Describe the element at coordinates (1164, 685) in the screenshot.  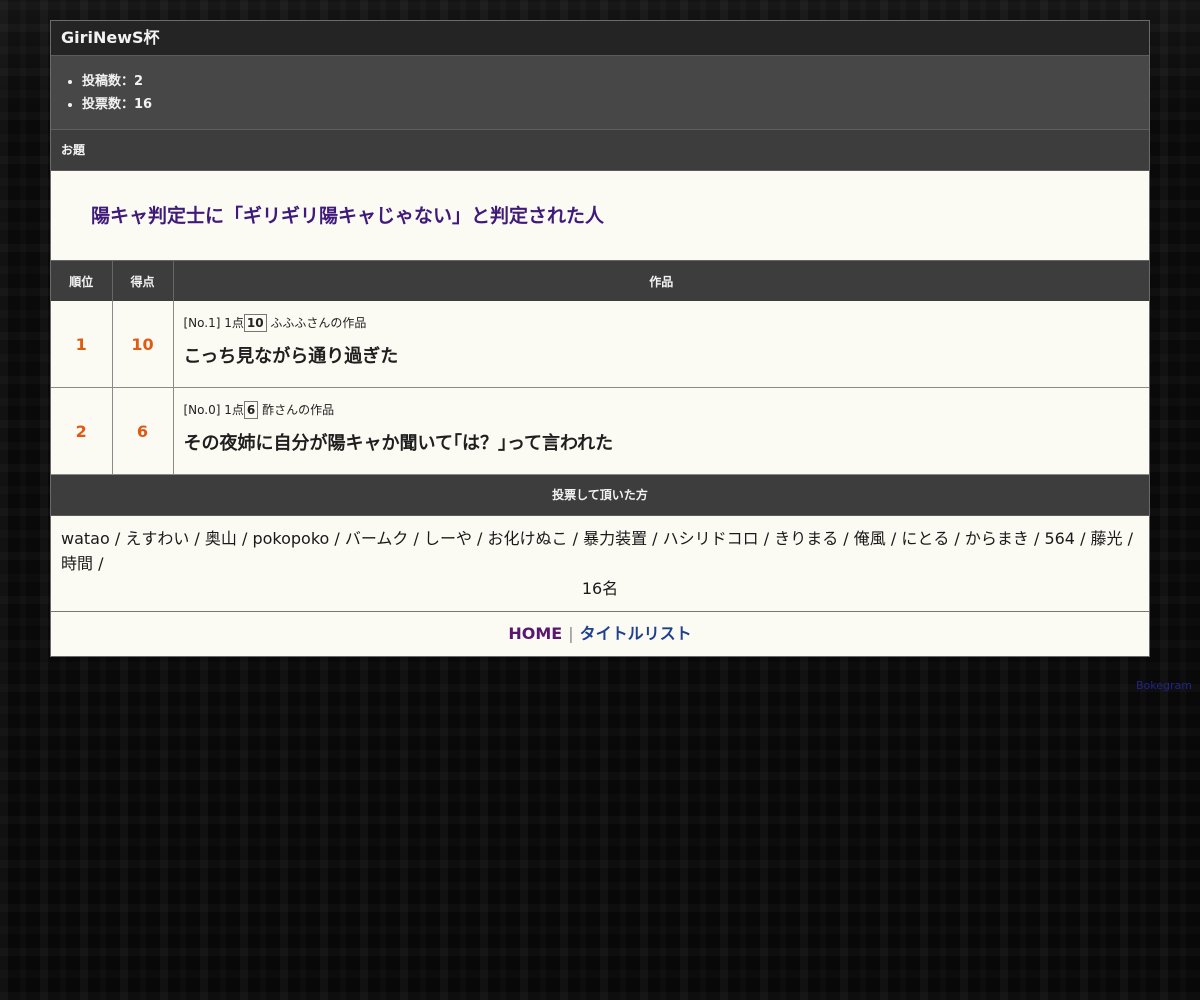
I see `bokegram-link: Bokegram` at that location.